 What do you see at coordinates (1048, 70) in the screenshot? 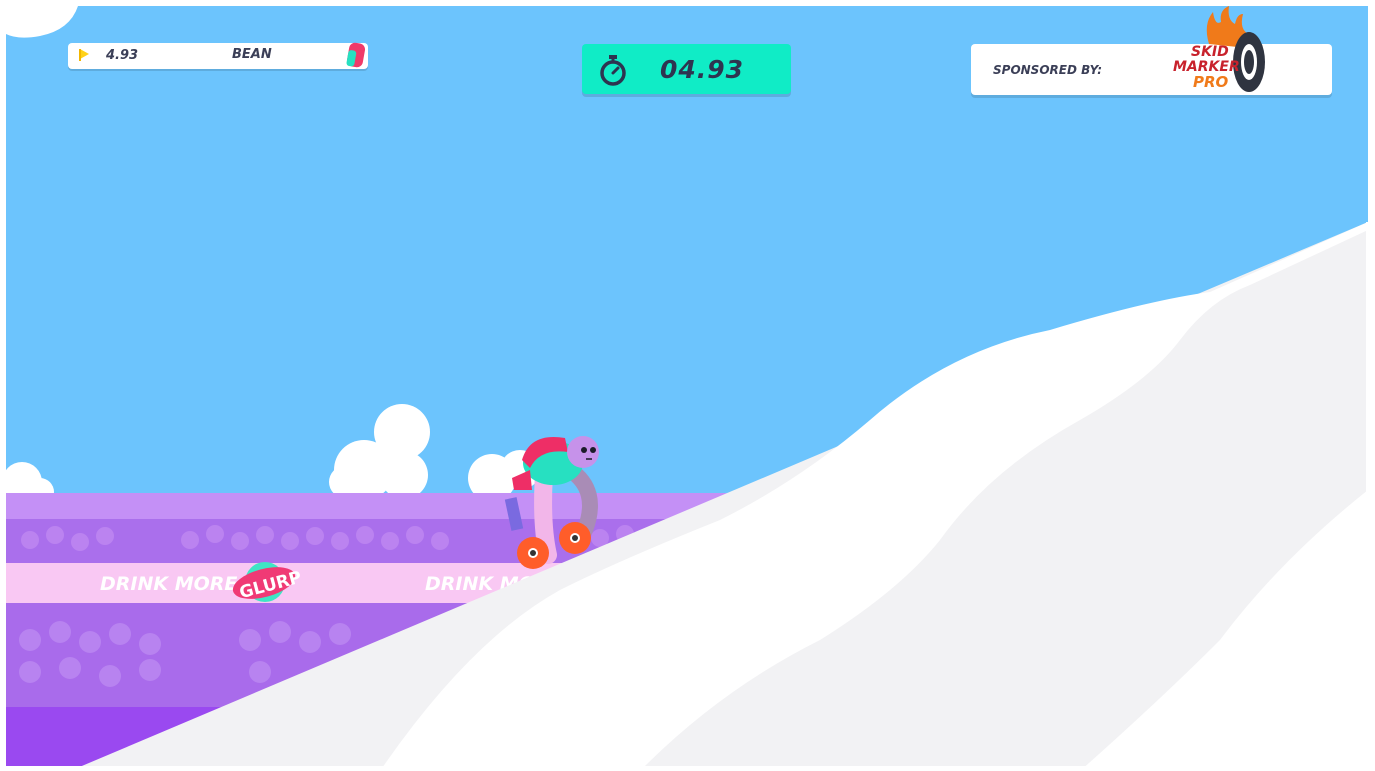
I see `sponsor-label: SPONSORED BY:` at bounding box center [1048, 70].